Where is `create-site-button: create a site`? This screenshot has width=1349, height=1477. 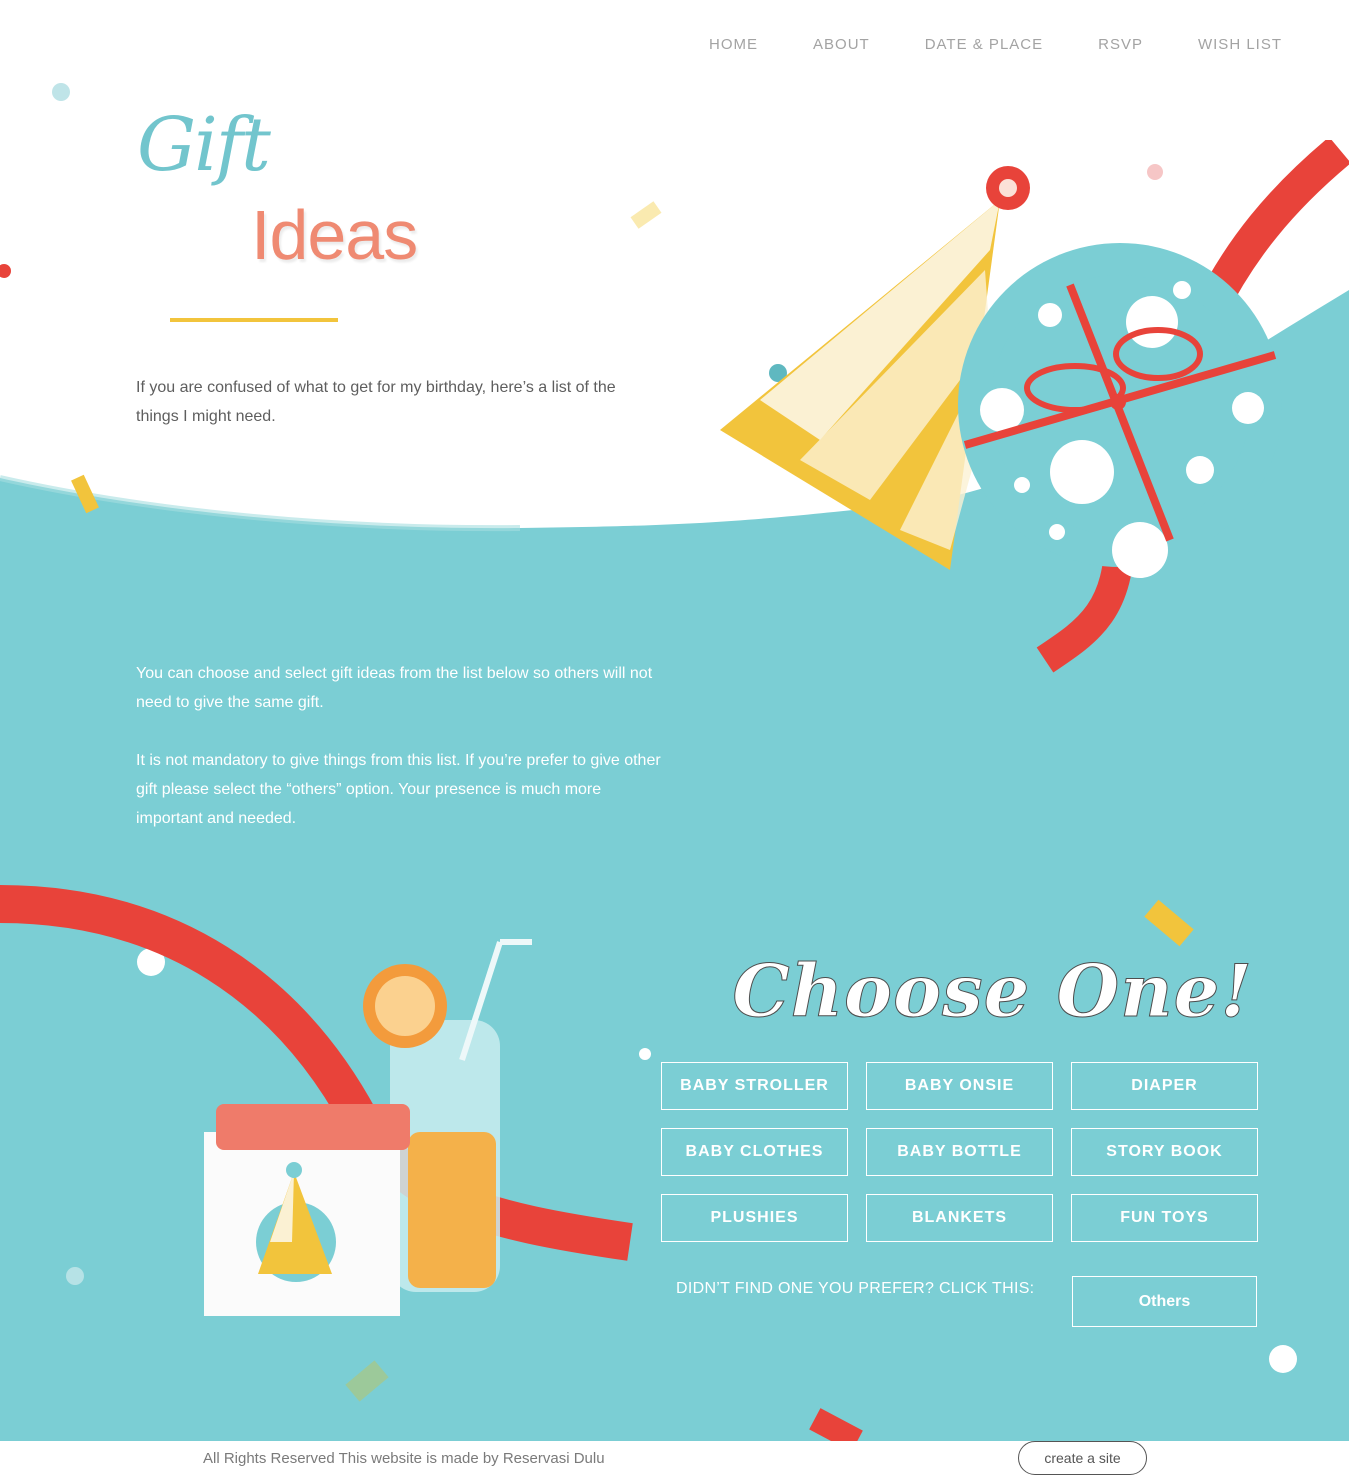
create-site-button: create a site is located at coordinates (1082, 1458).